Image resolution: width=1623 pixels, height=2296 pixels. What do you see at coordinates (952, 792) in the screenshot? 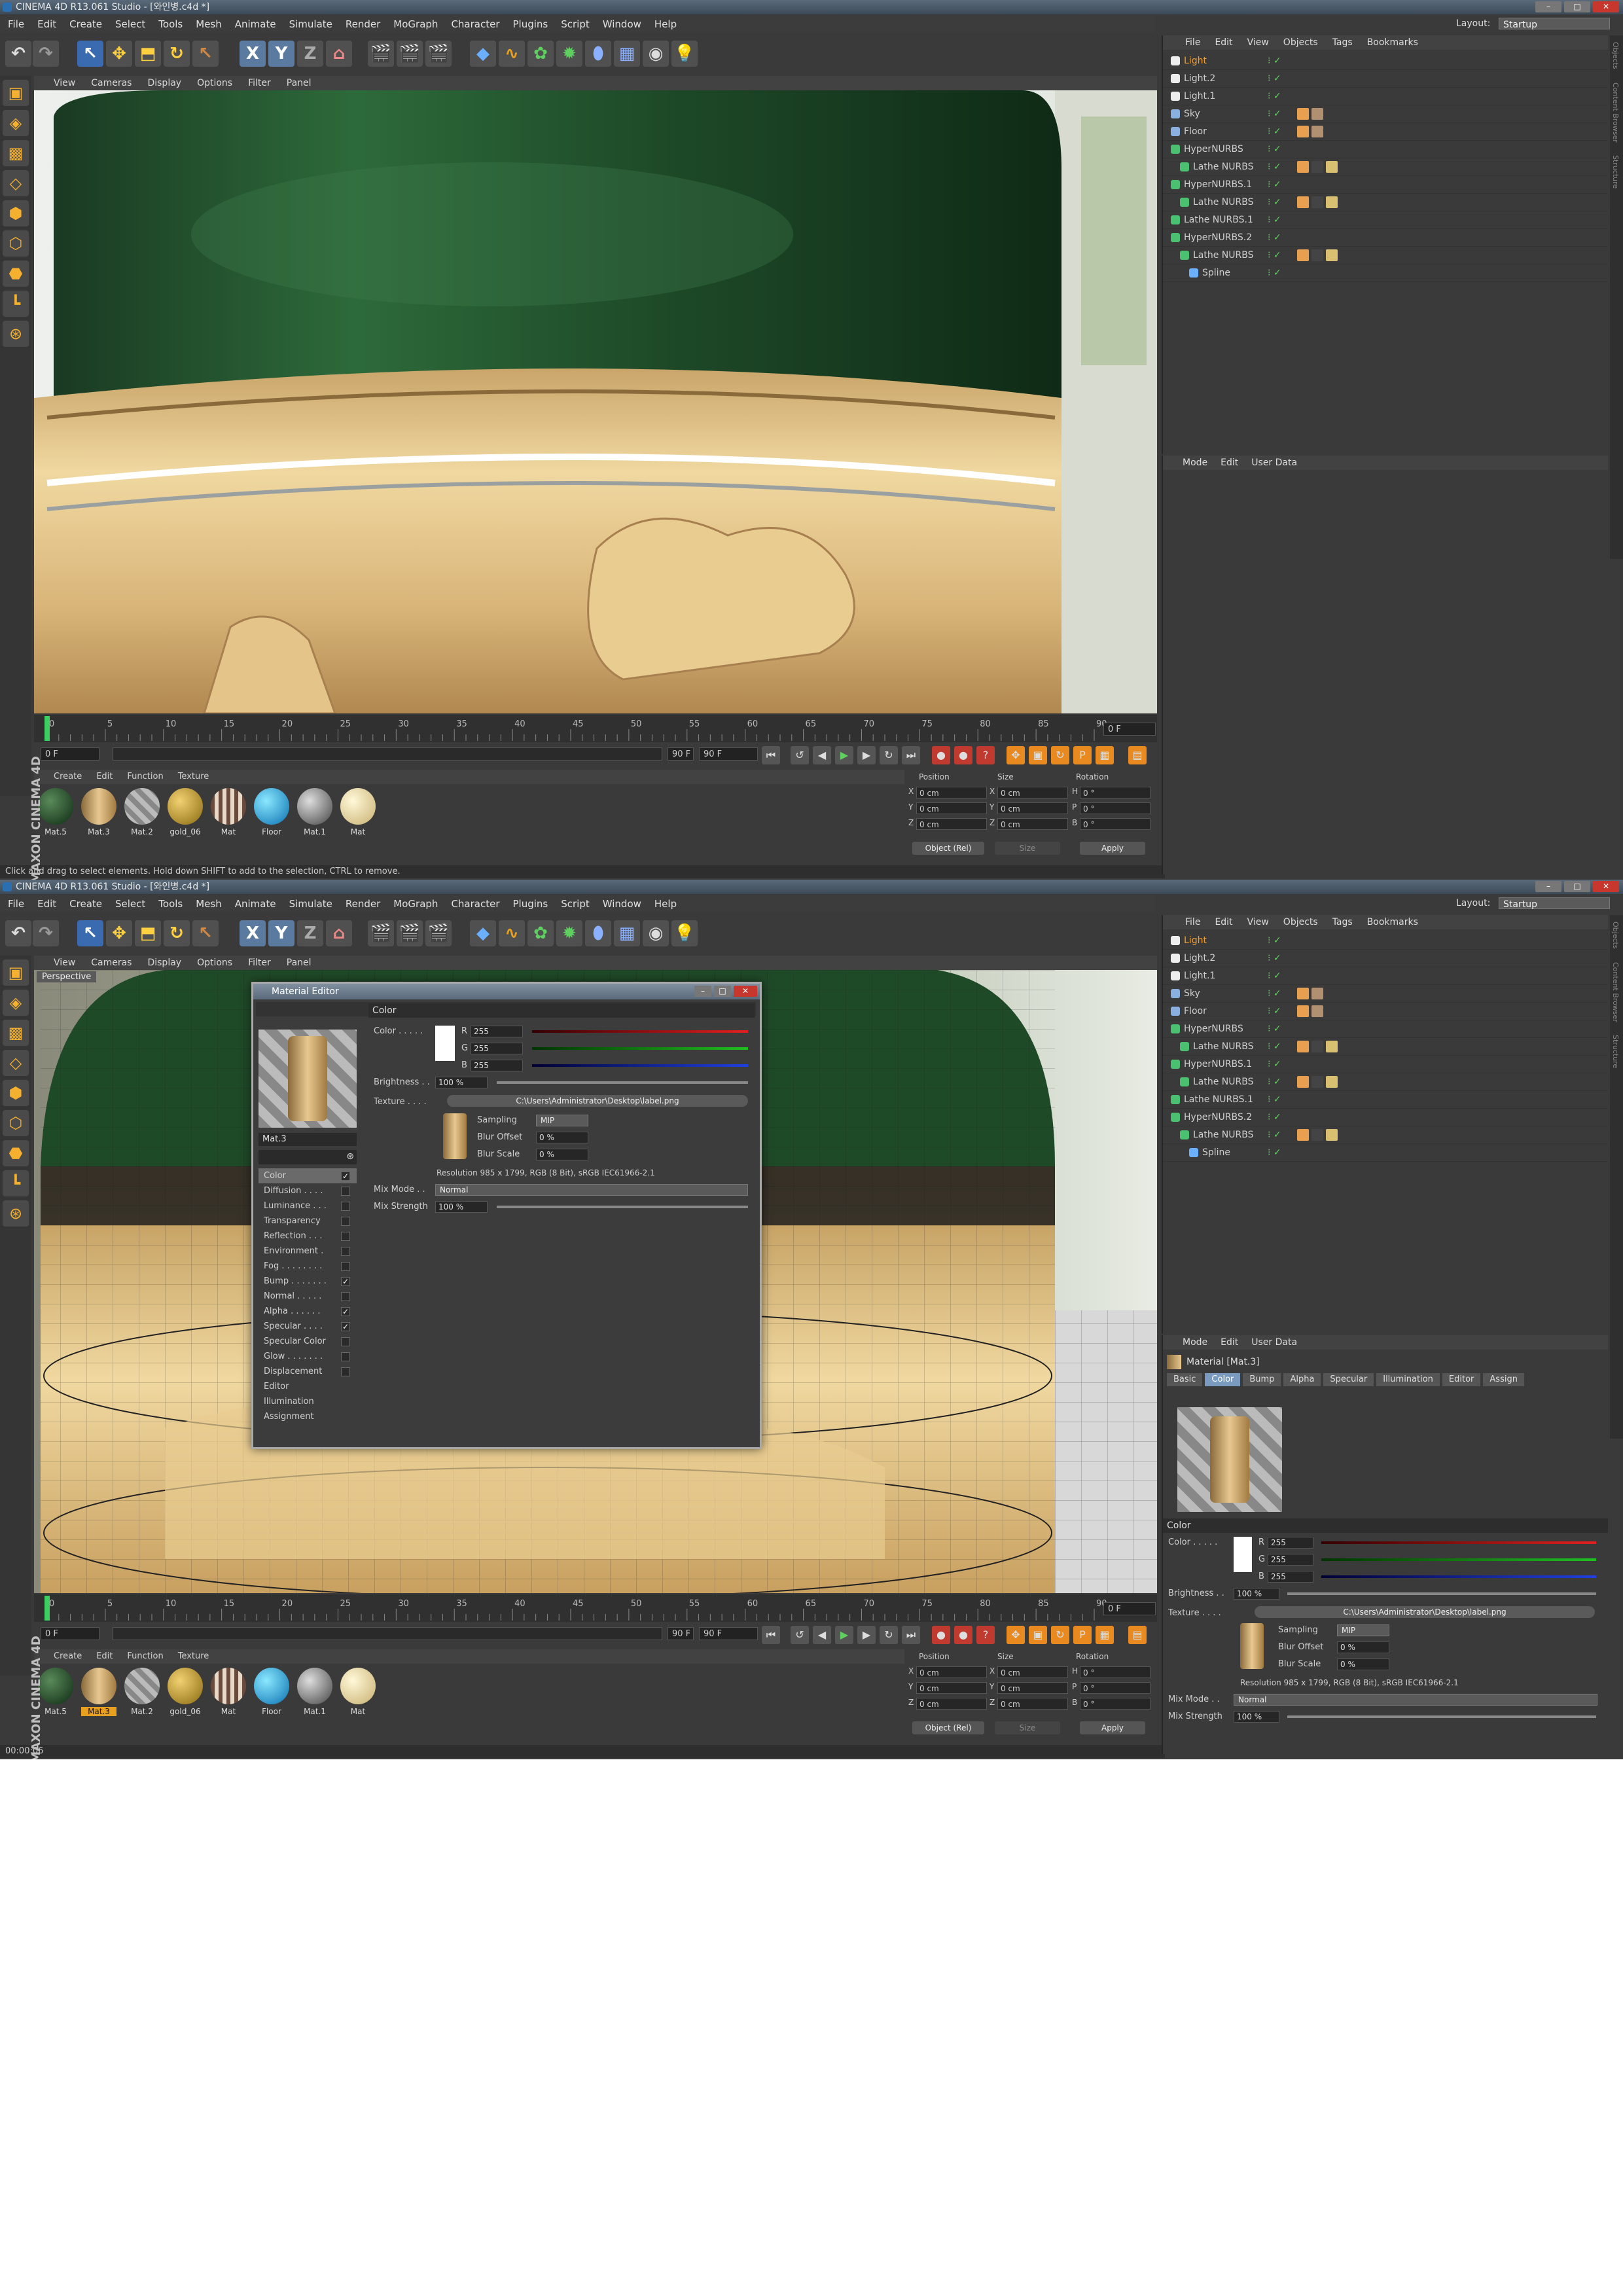
I see `position-x-field: 0 cm` at bounding box center [952, 792].